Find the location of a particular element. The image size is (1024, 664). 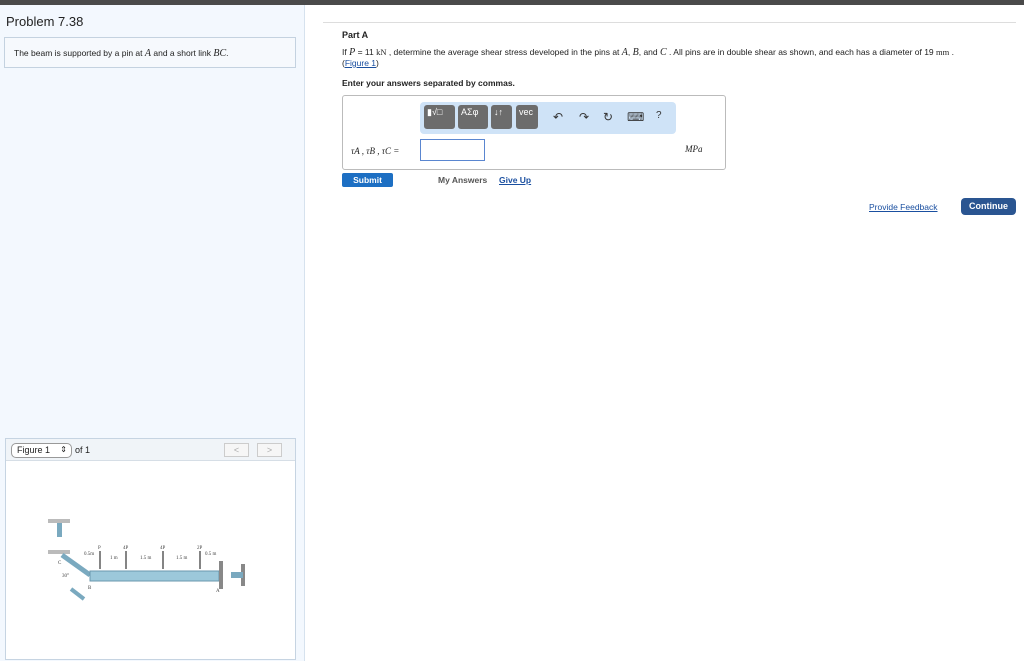

figure-header: Figure 1 ⇕ of 1 < > is located at coordinates (150, 450).